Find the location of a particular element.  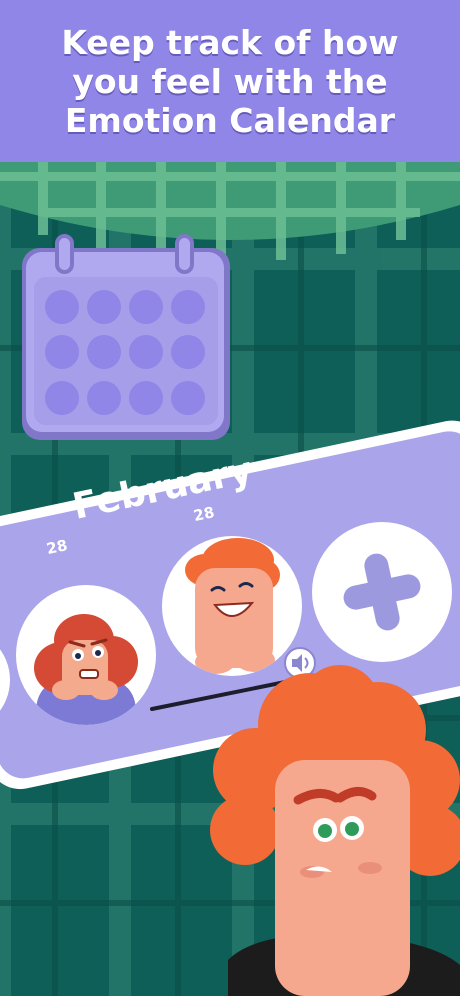

add-entry-button is located at coordinates (382, 592).